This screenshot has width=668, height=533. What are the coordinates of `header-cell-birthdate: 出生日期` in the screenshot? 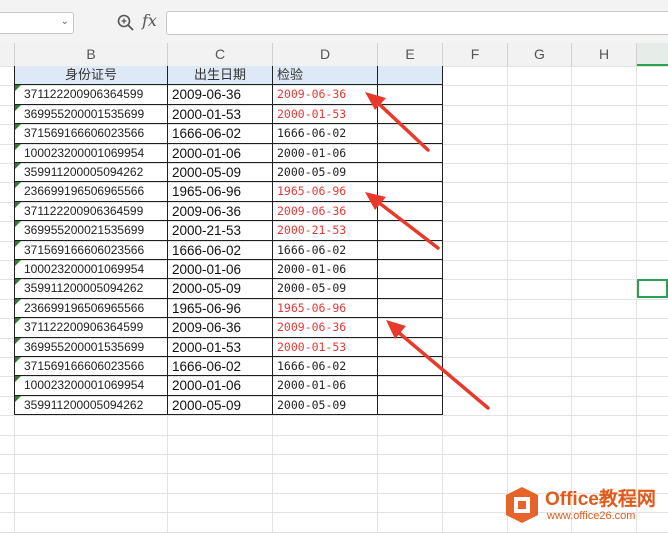 It's located at (220, 76).